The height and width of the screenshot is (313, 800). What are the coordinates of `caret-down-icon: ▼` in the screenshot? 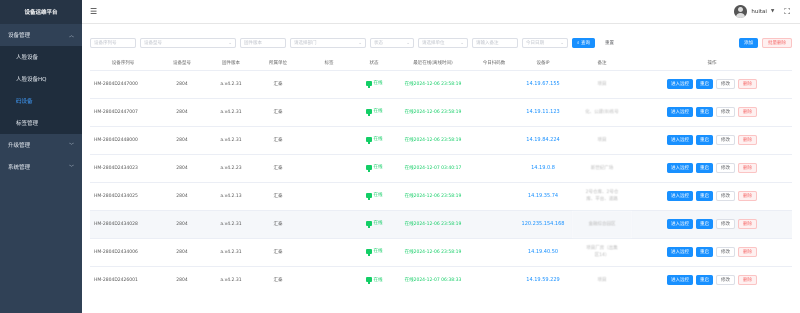 It's located at (772, 11).